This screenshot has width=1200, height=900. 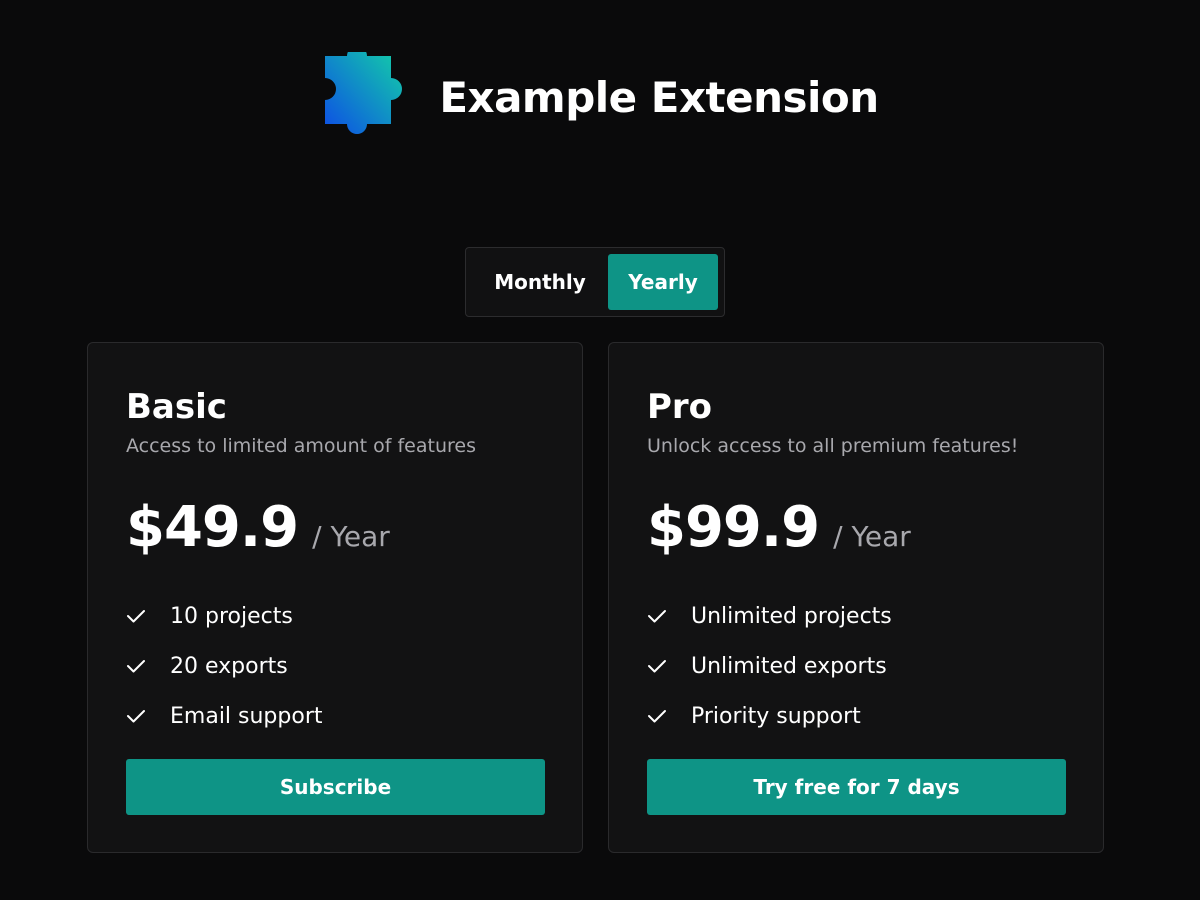 I want to click on plan-price: $99.9, so click(x=733, y=527).